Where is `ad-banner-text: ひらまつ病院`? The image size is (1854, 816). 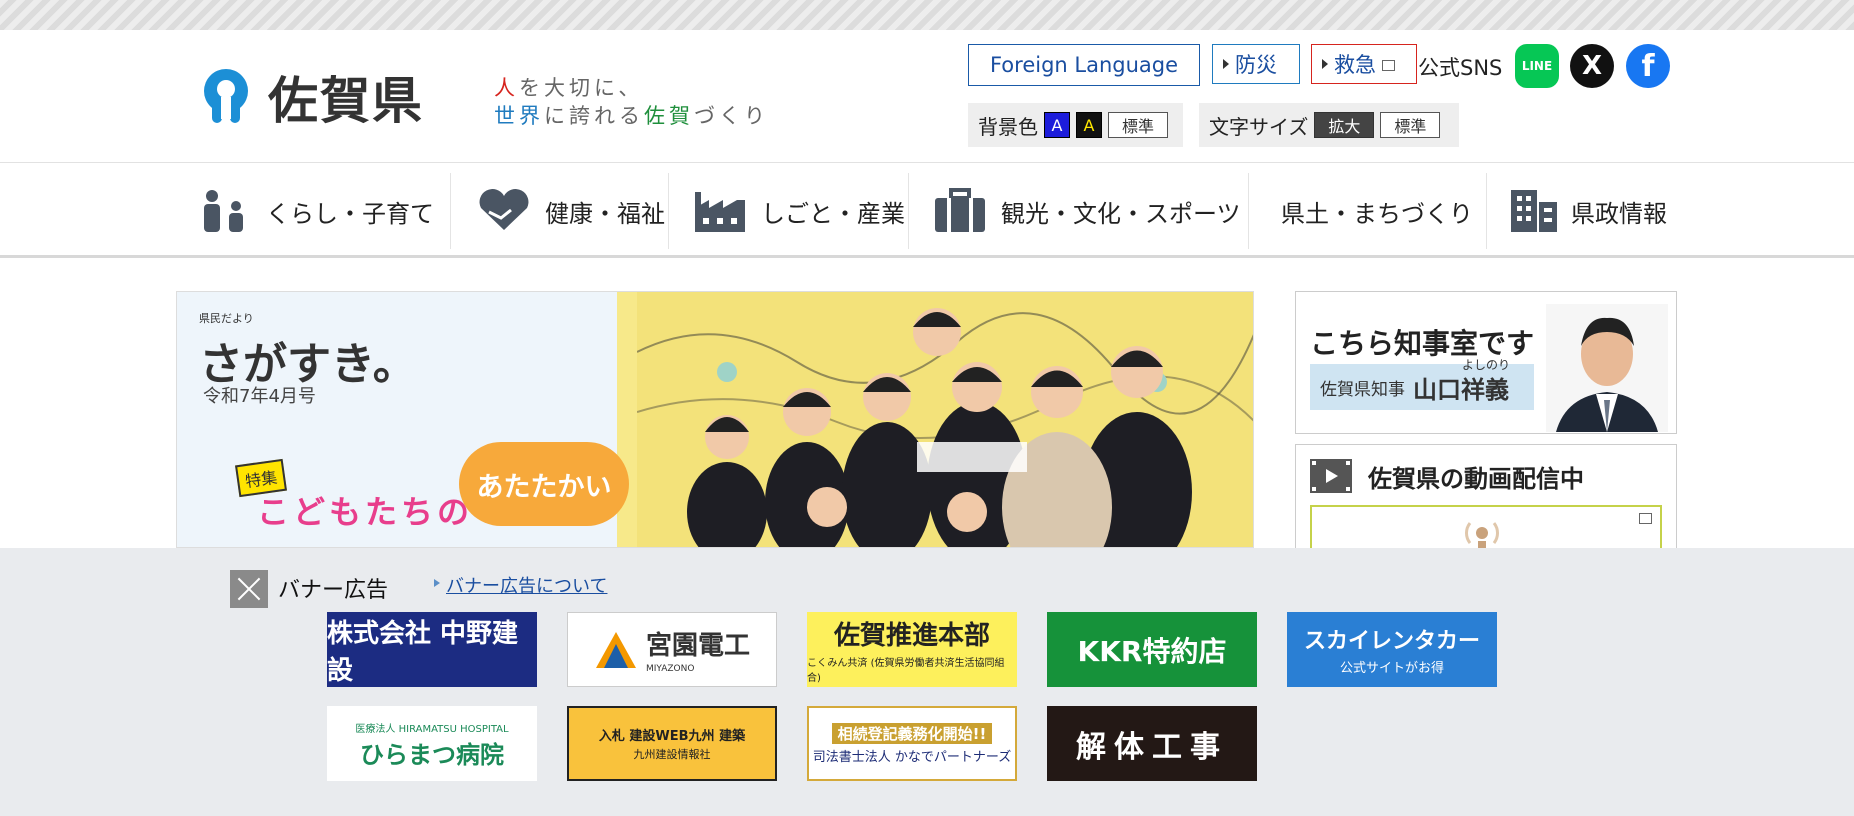
ad-banner-text: ひらまつ病院 is located at coordinates (432, 754).